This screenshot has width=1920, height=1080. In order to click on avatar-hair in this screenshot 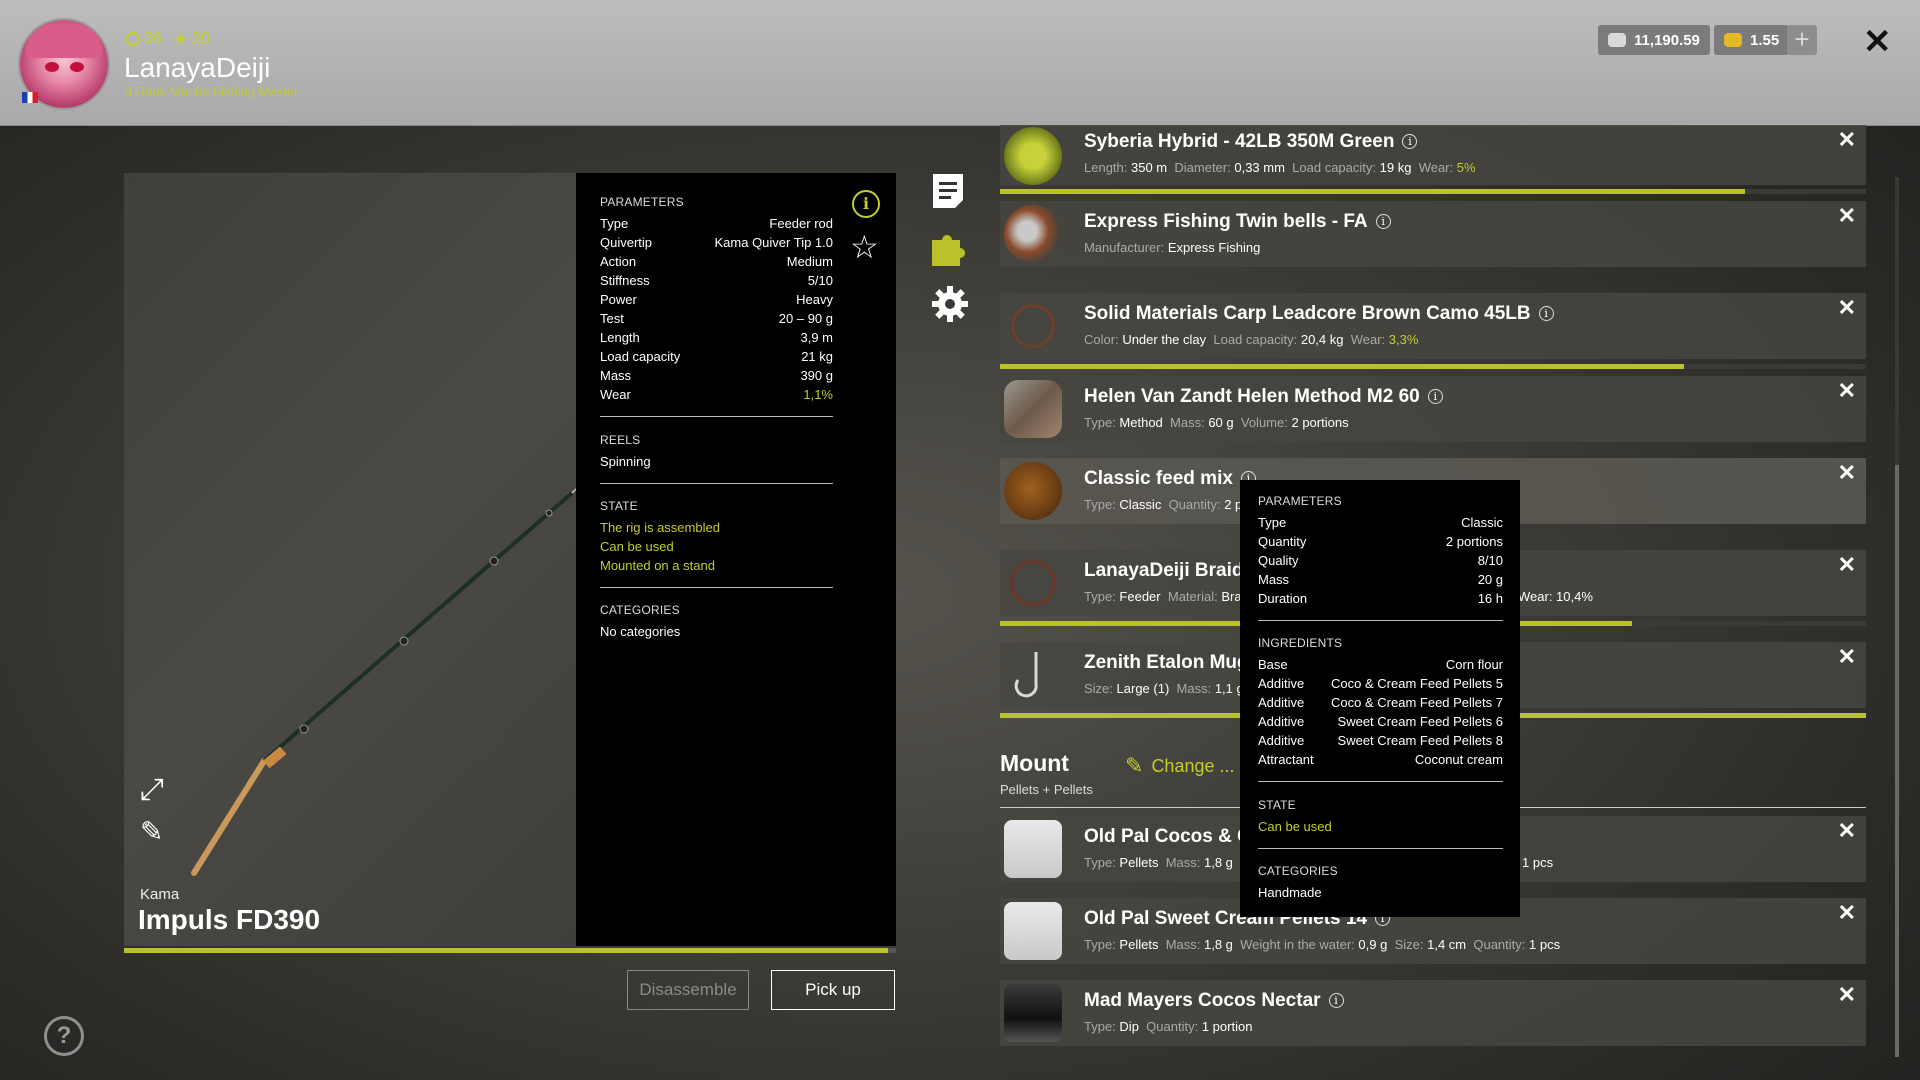, I will do `click(64, 41)`.